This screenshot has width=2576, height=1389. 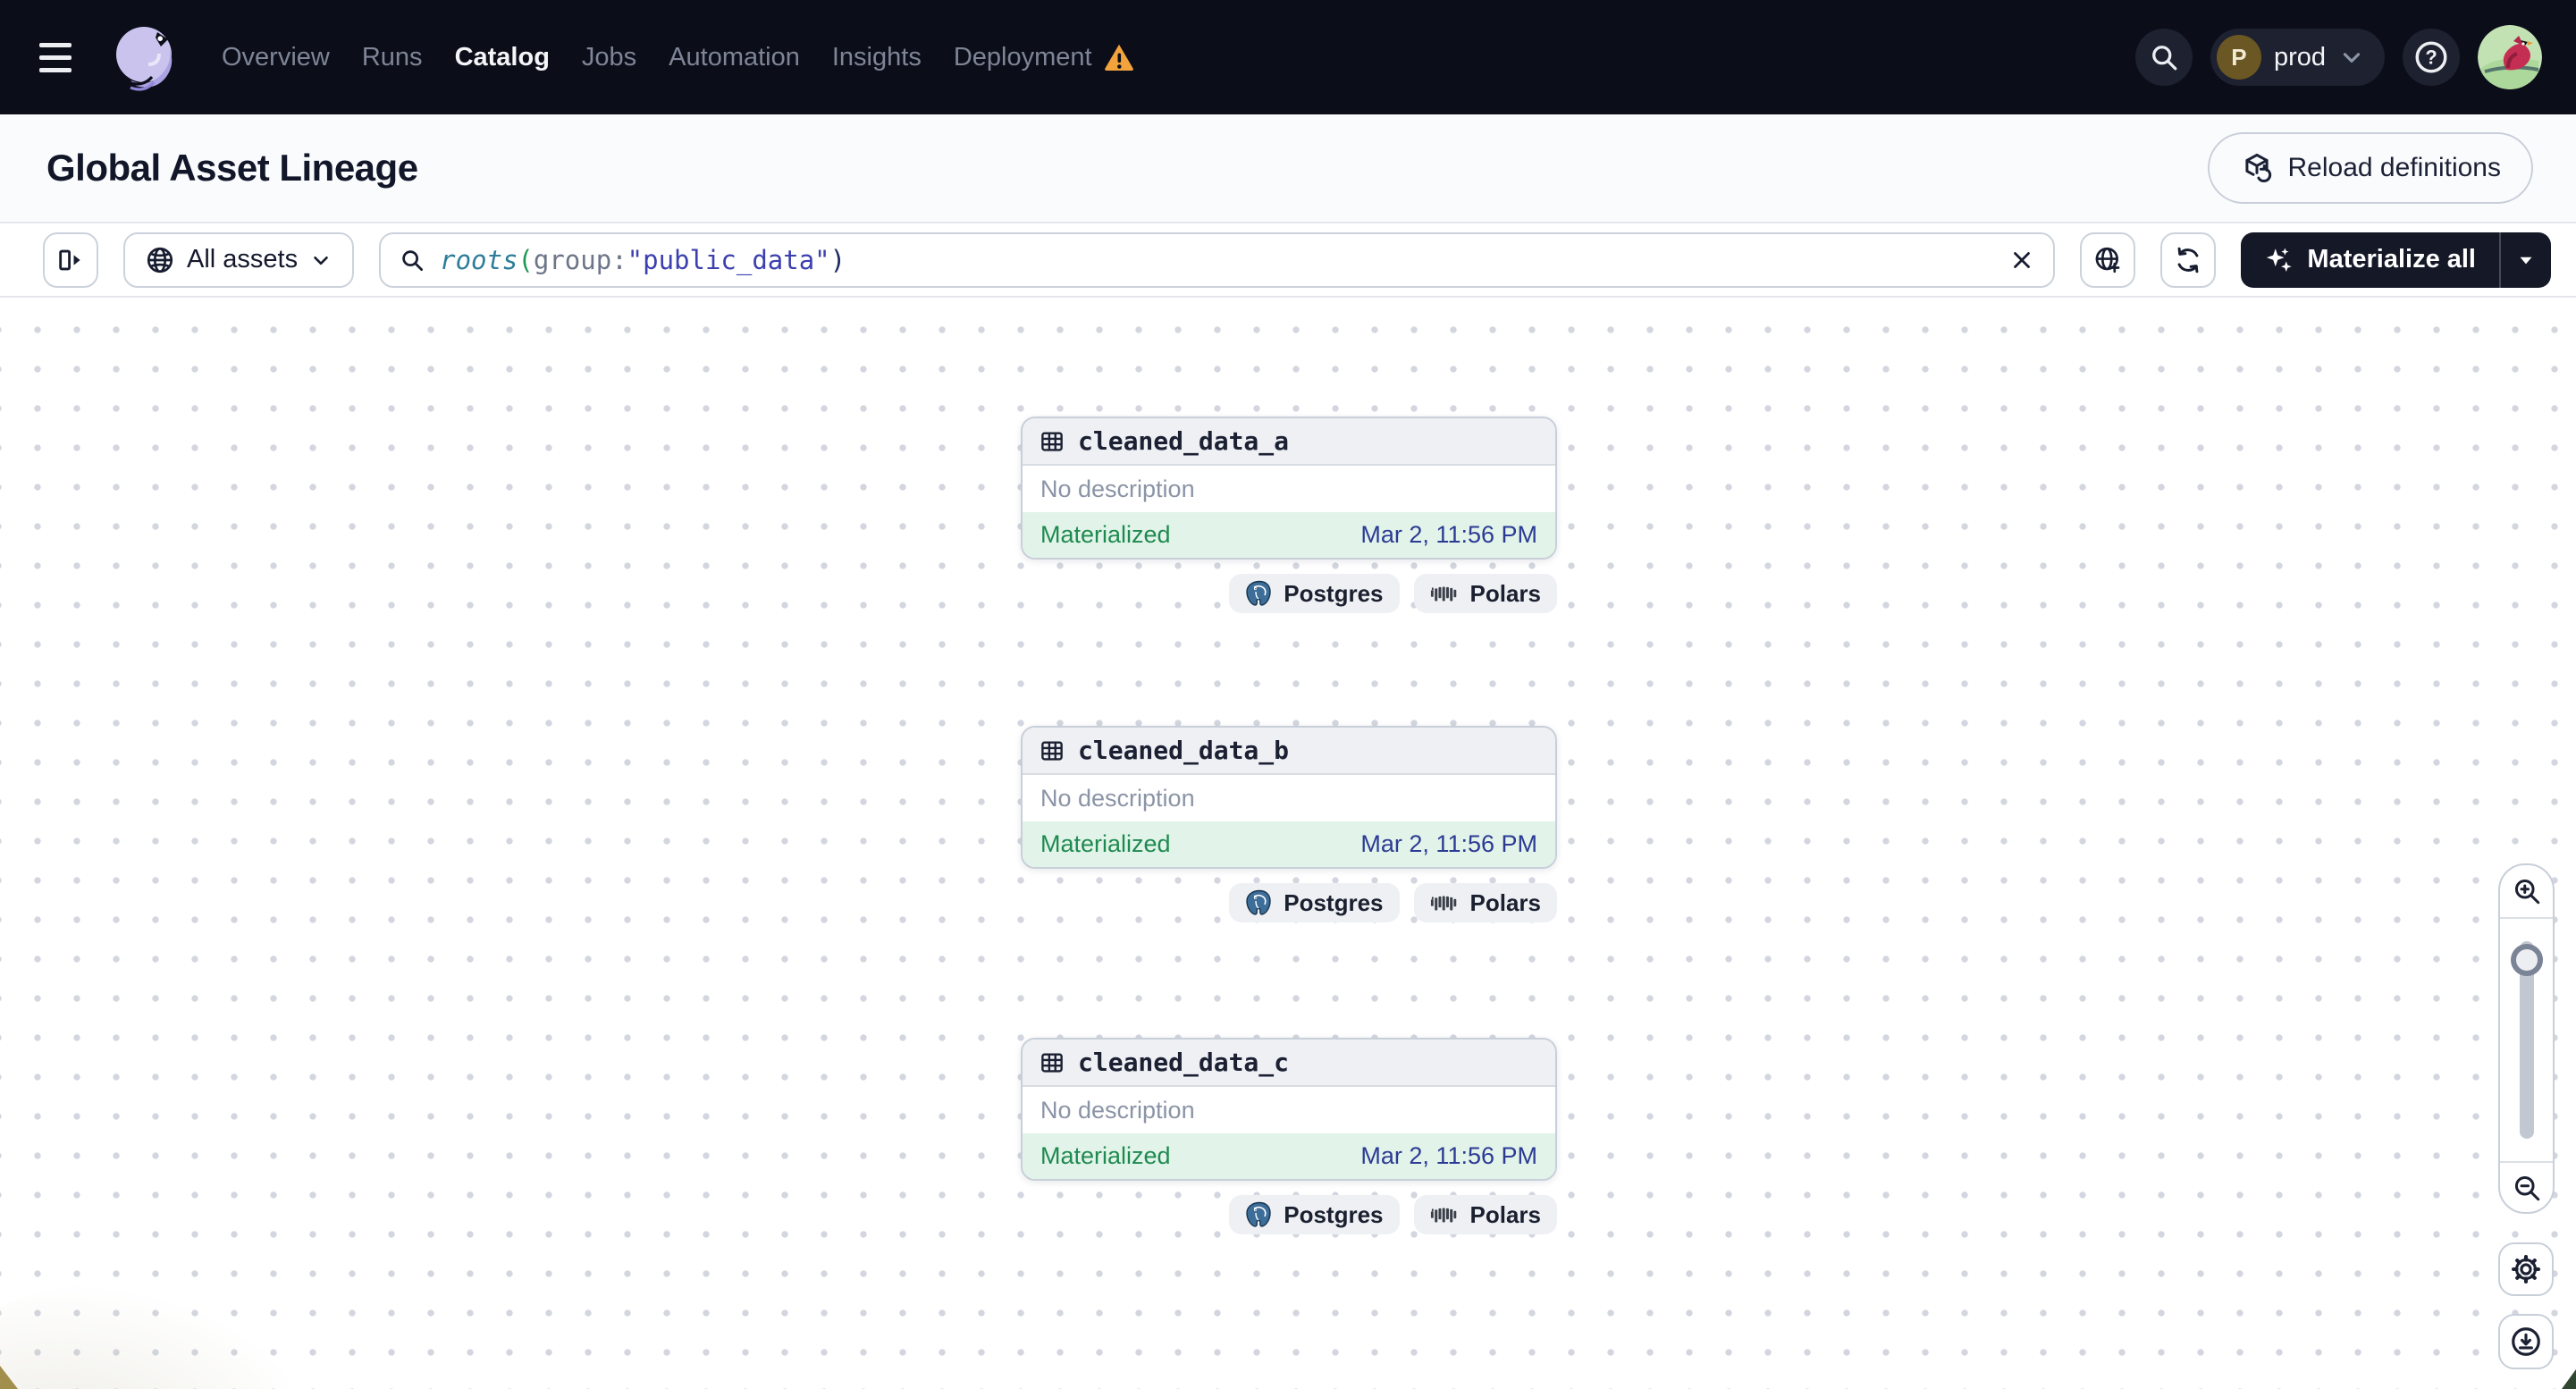 I want to click on deployment-name: prod, so click(x=2300, y=57).